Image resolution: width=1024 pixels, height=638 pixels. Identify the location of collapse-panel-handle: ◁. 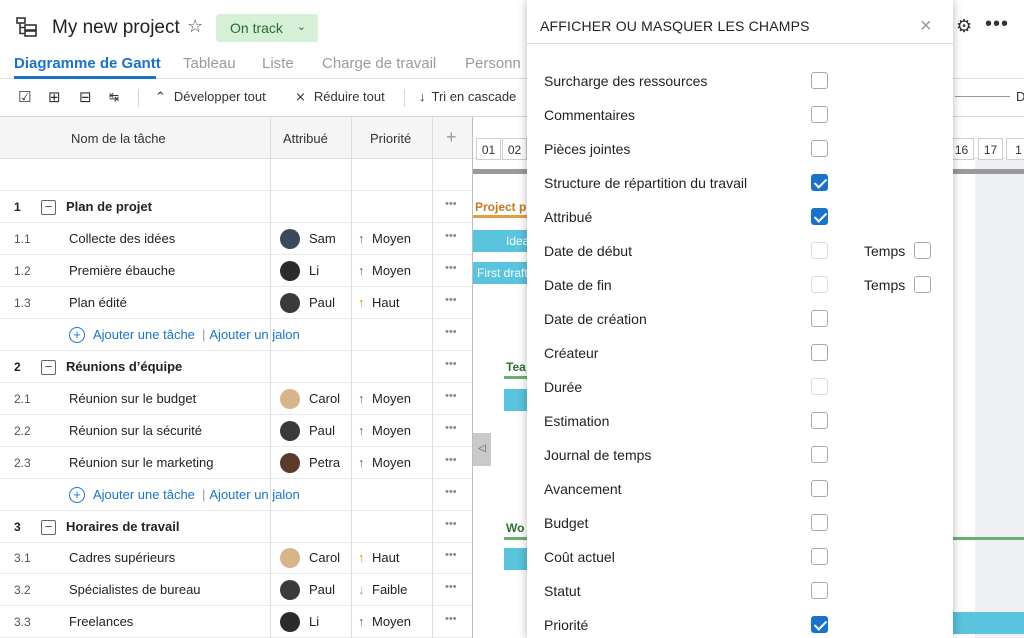
(482, 449).